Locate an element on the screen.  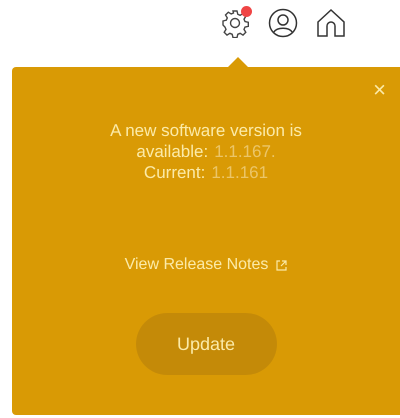
update-message: A new software version is is located at coordinates (206, 130).